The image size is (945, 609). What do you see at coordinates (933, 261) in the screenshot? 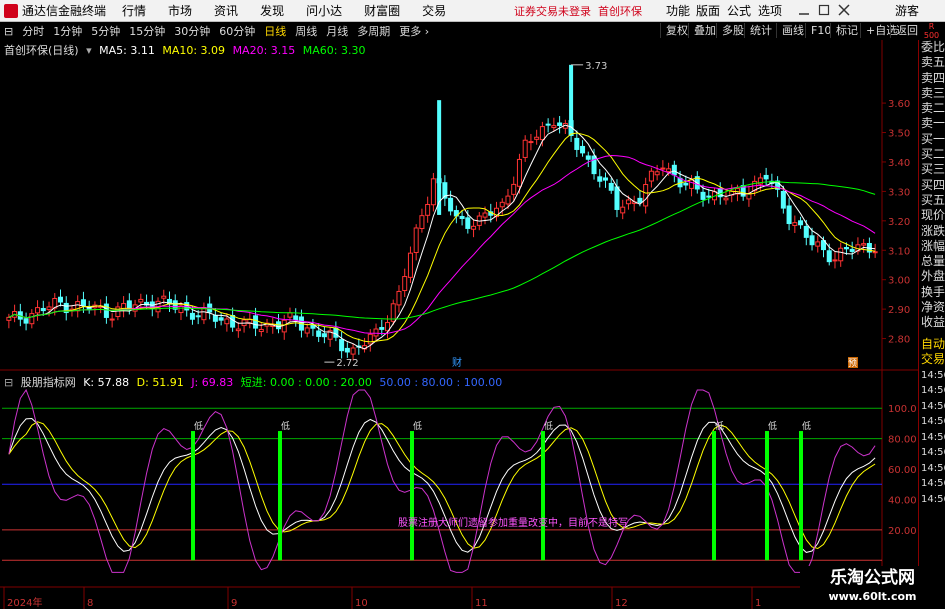
I see `quote-field-label: 总量` at bounding box center [933, 261].